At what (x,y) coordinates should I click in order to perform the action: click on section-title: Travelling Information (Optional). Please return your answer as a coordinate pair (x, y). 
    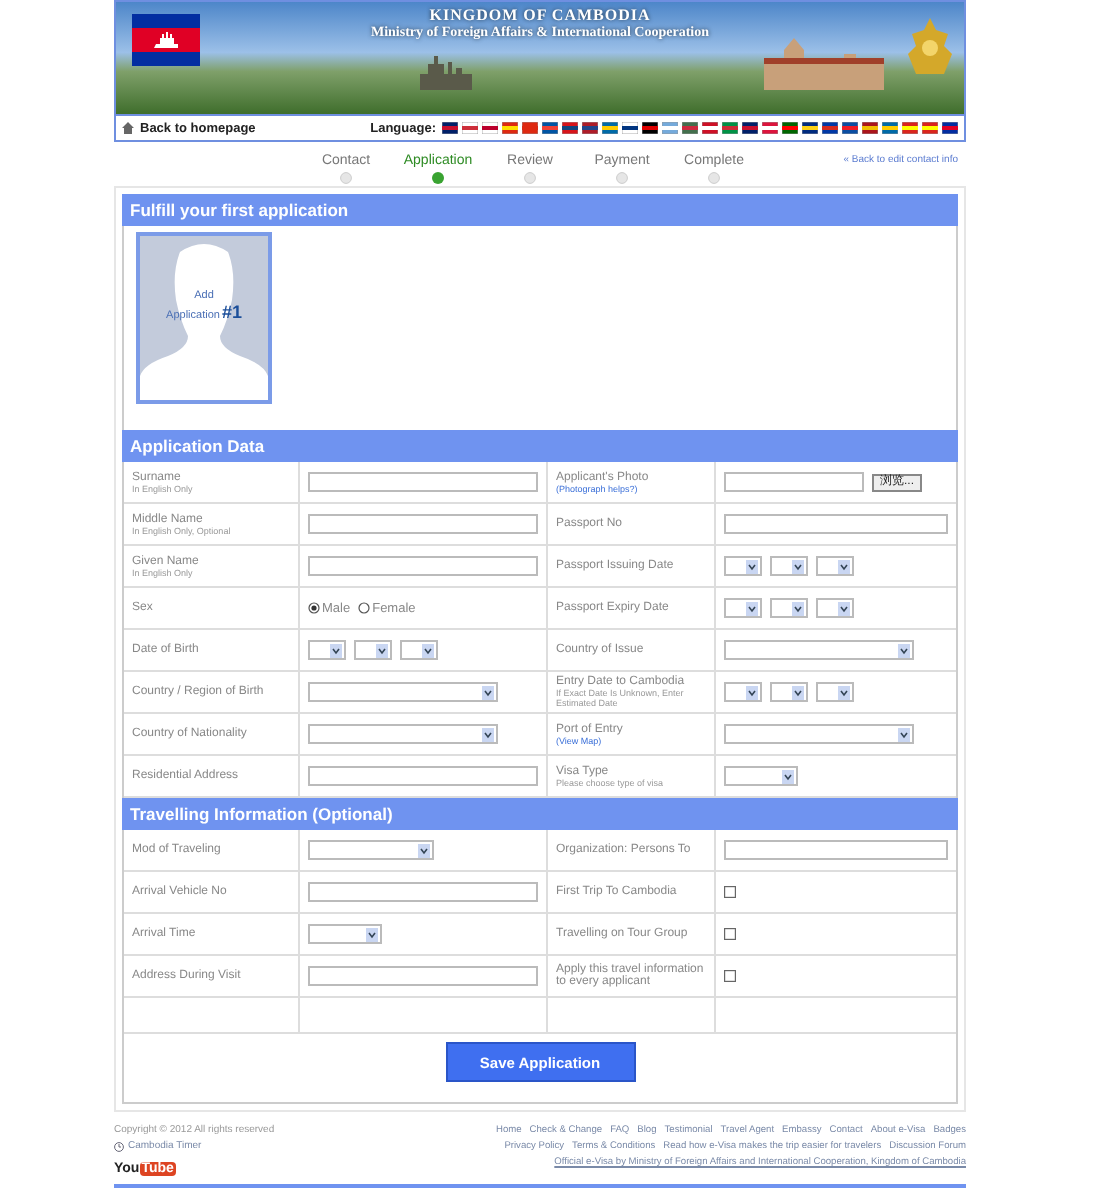
    Looking at the image, I should click on (261, 814).